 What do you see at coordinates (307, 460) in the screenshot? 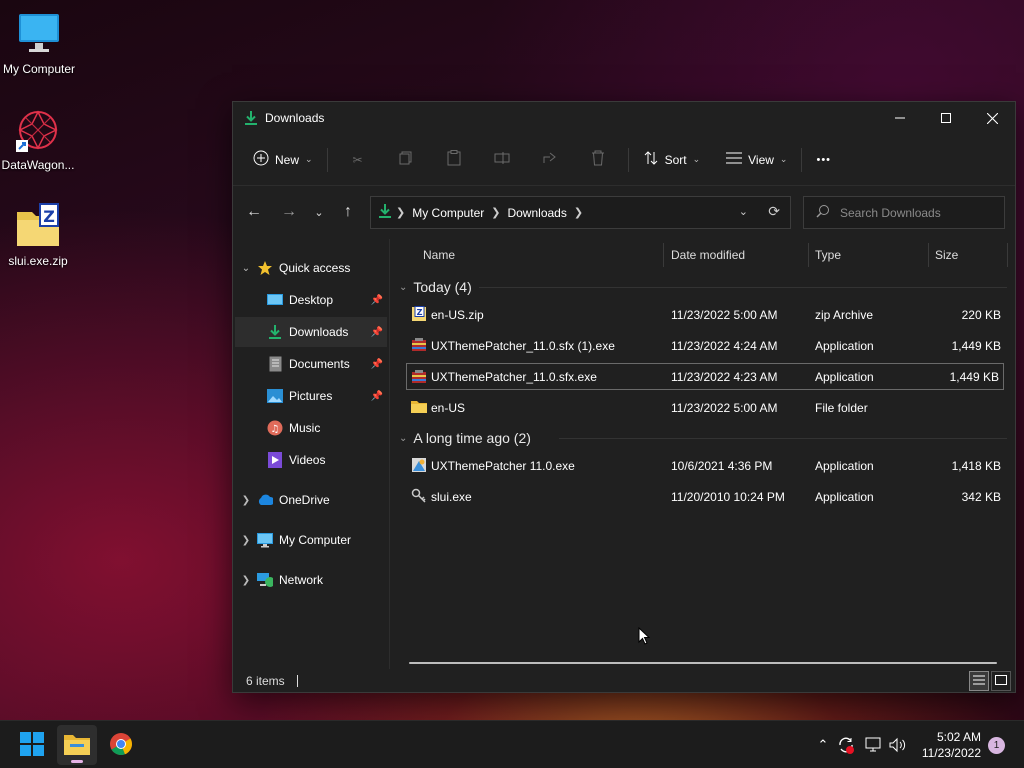
I see `sidebar-item-label: Videos` at bounding box center [307, 460].